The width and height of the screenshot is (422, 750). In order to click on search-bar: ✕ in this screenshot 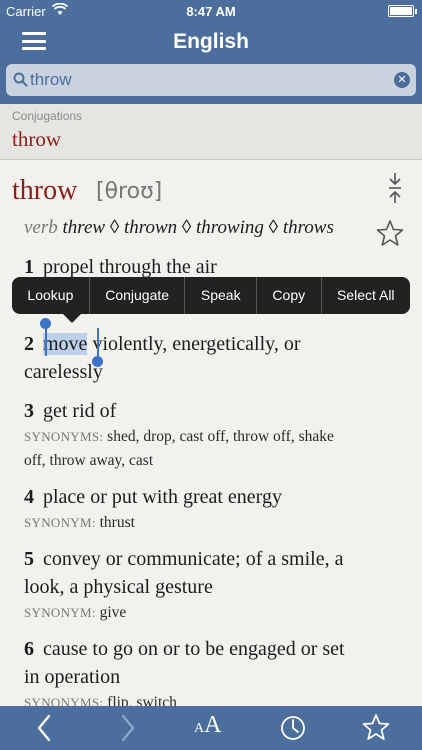, I will do `click(211, 80)`.